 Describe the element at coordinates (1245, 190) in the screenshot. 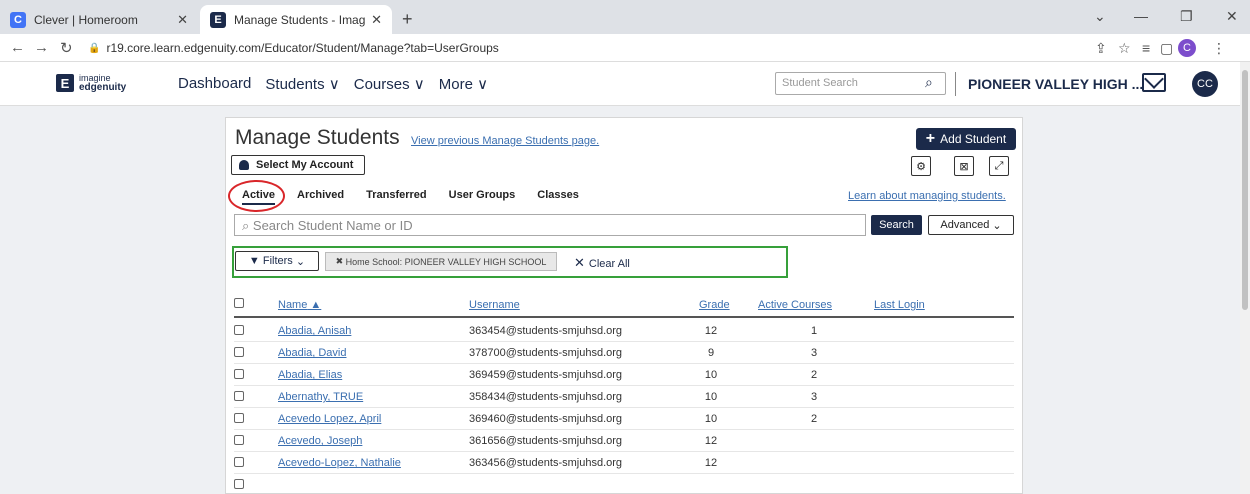

I see `scrollbar-thumb` at that location.